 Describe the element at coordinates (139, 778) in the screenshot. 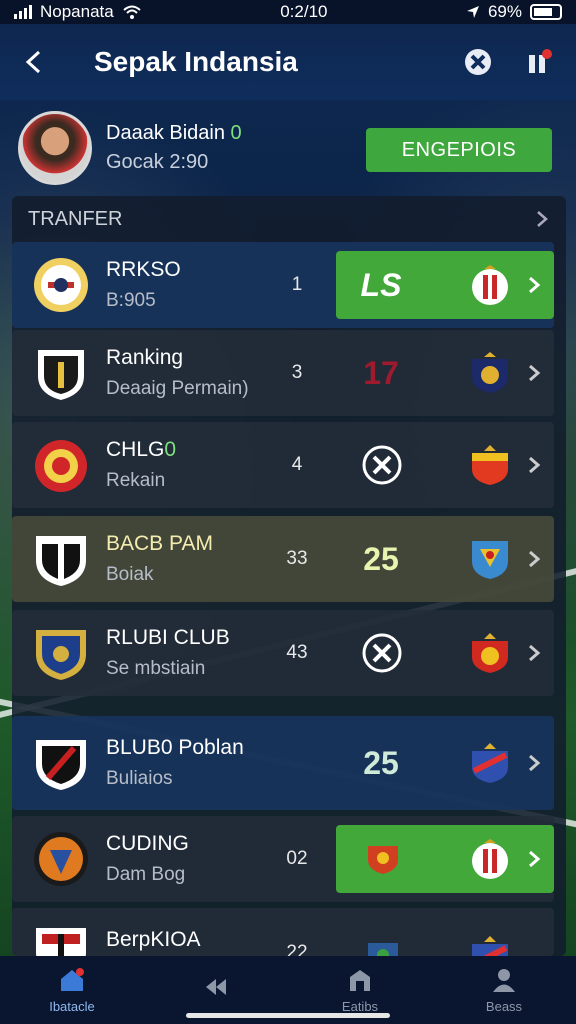

I see `club-subtitle: Buliaios` at that location.